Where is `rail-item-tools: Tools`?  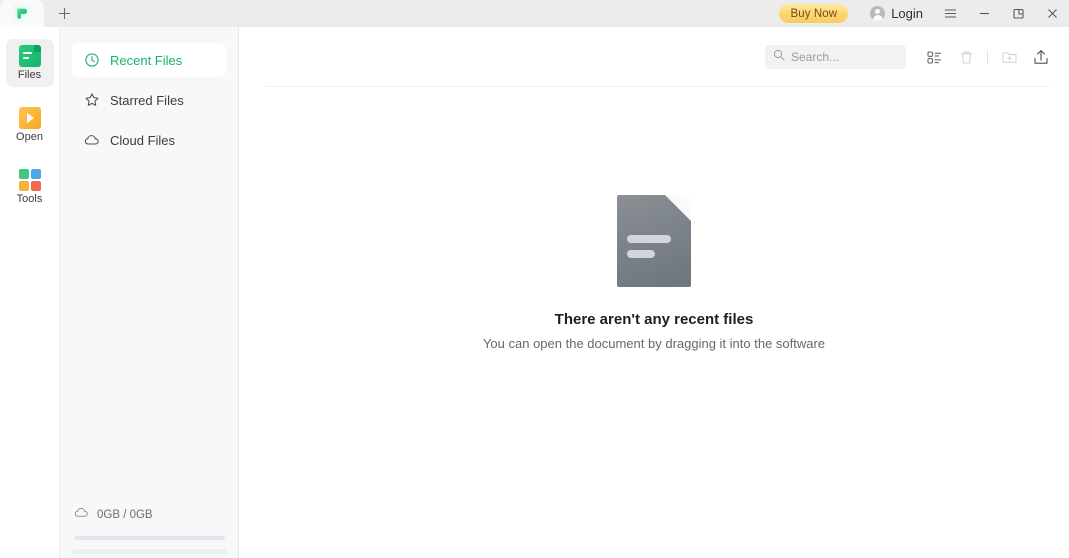
rail-item-tools: Tools is located at coordinates (30, 187).